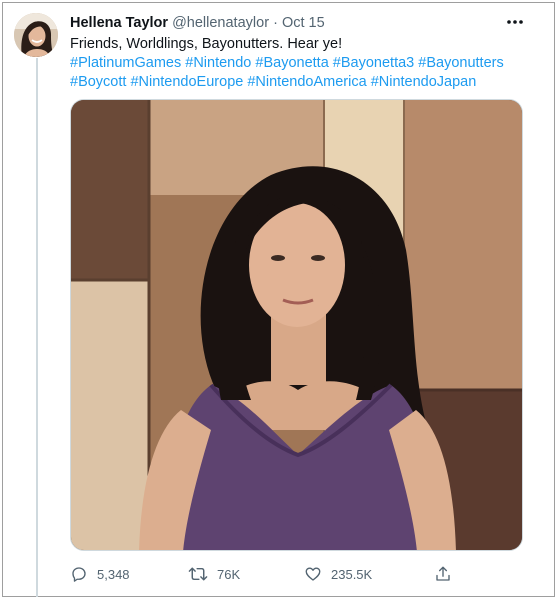  What do you see at coordinates (220, 23) in the screenshot?
I see `user-handle: @hellenataylor` at bounding box center [220, 23].